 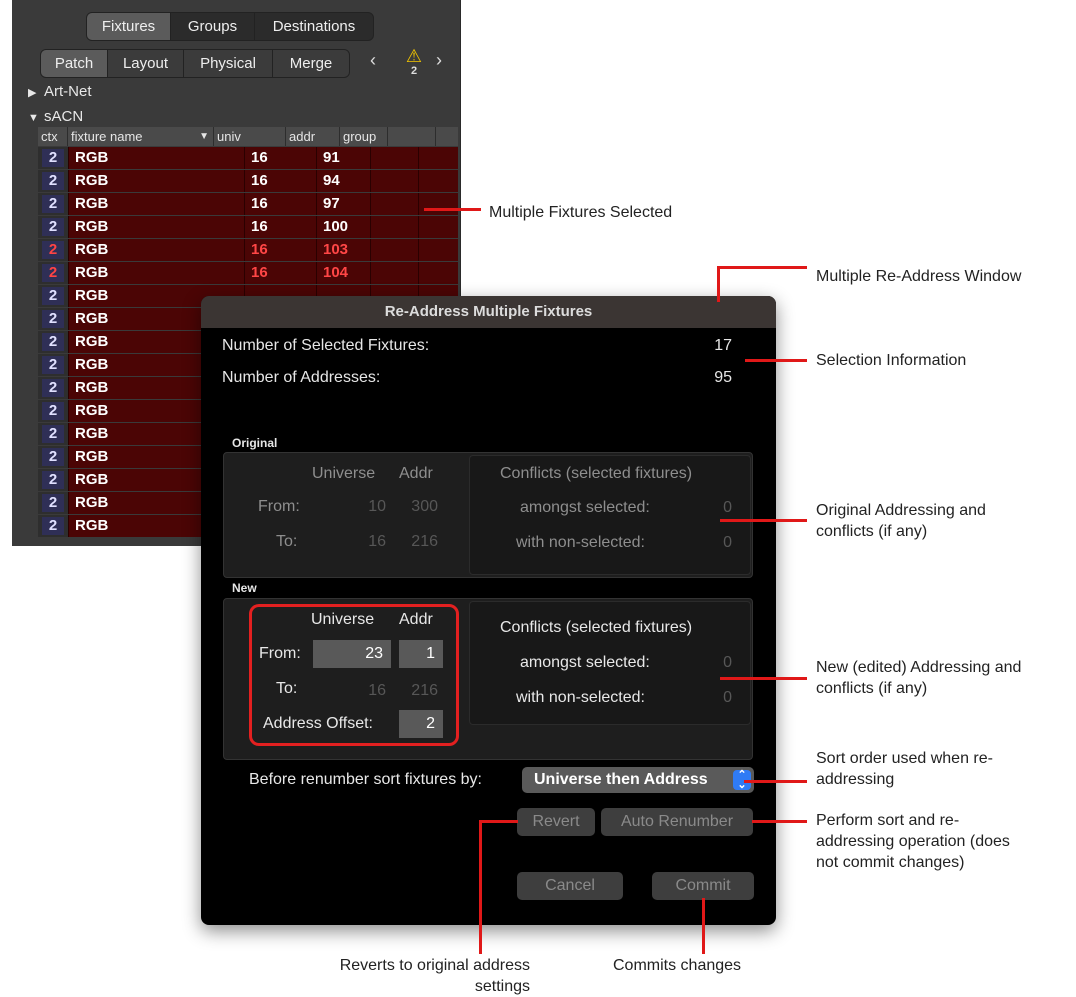 What do you see at coordinates (53, 136) in the screenshot?
I see `col-ctx: ctx` at bounding box center [53, 136].